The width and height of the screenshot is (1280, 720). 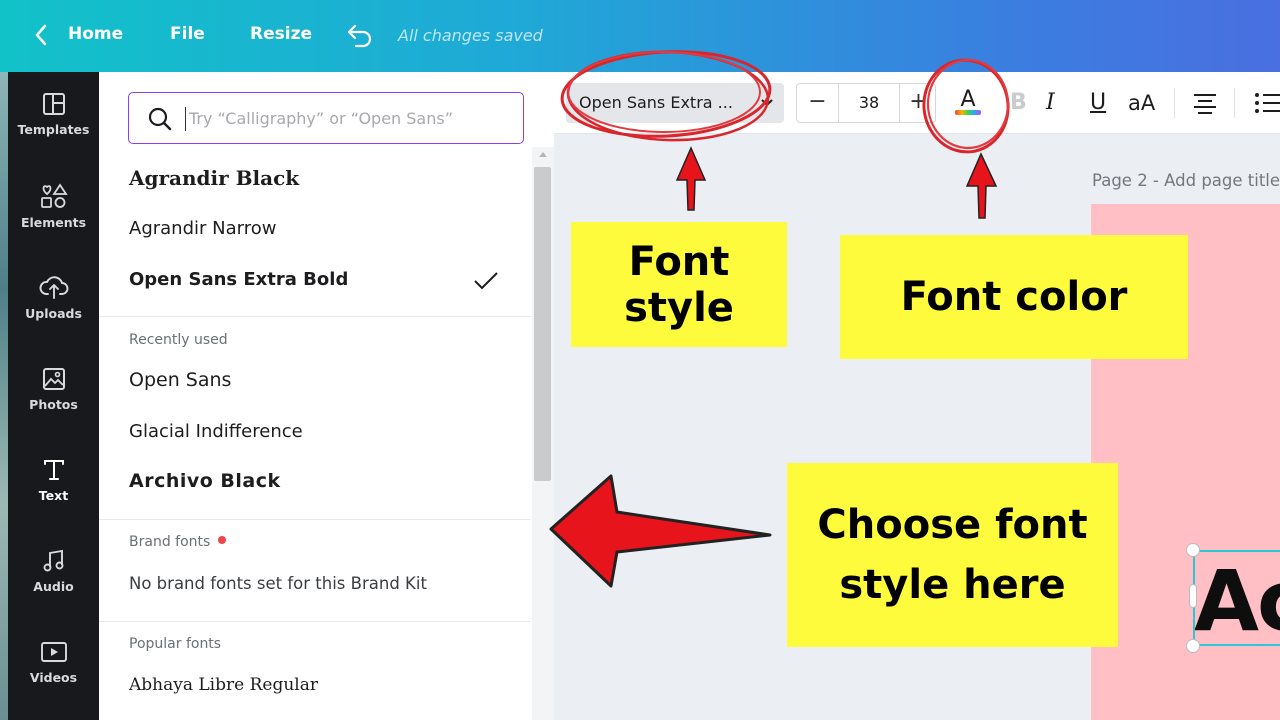 I want to click on rail-label: Audio, so click(x=53, y=586).